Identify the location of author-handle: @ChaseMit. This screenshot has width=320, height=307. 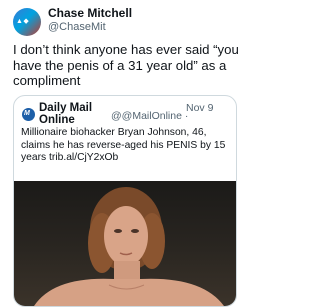
(77, 27).